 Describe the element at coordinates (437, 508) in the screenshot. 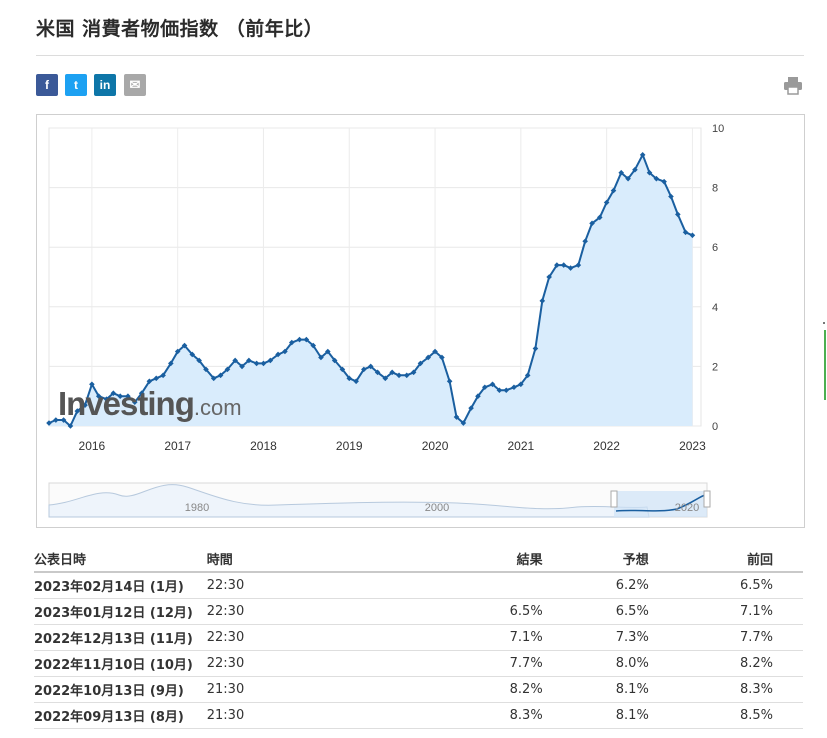

I see `navigator-tick-label: 2000` at that location.